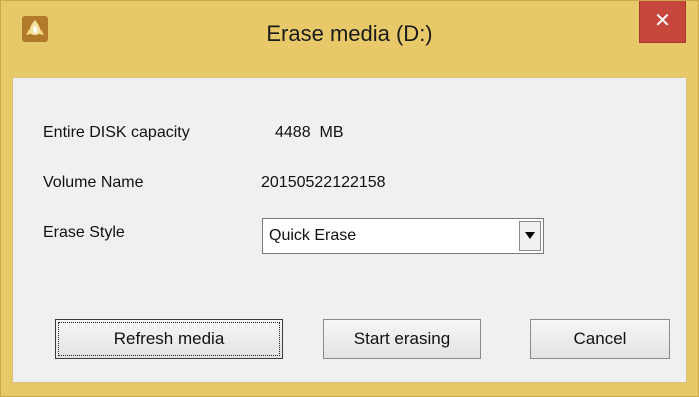 The width and height of the screenshot is (699, 397). I want to click on dropdown-button, so click(530, 236).